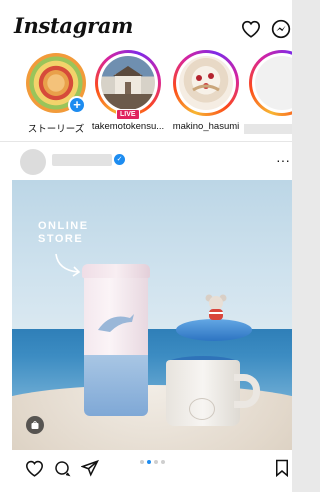 This screenshot has height=492, width=320. What do you see at coordinates (119, 159) in the screenshot?
I see `verified-badge-icon: ✓` at bounding box center [119, 159].